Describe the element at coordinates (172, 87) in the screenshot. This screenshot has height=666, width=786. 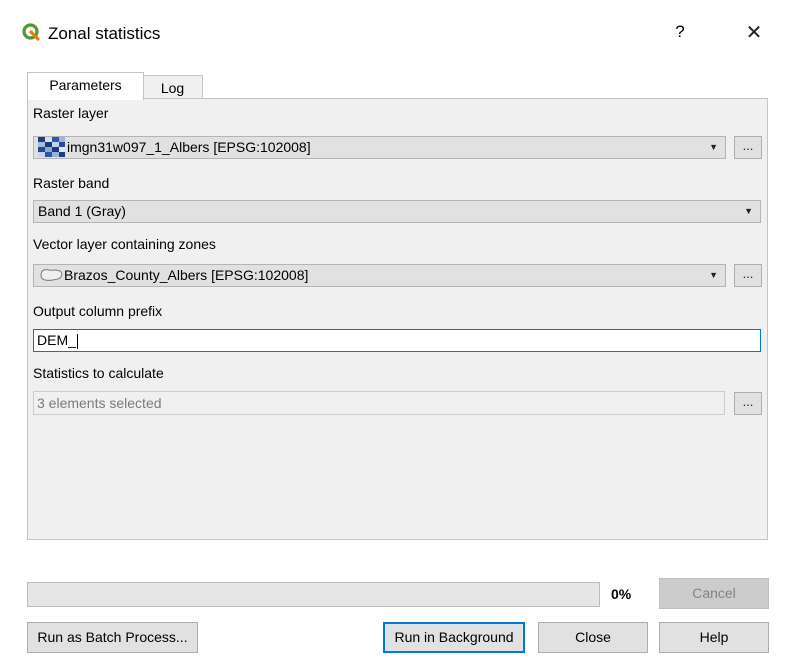
I see `tab-log: Log` at that location.